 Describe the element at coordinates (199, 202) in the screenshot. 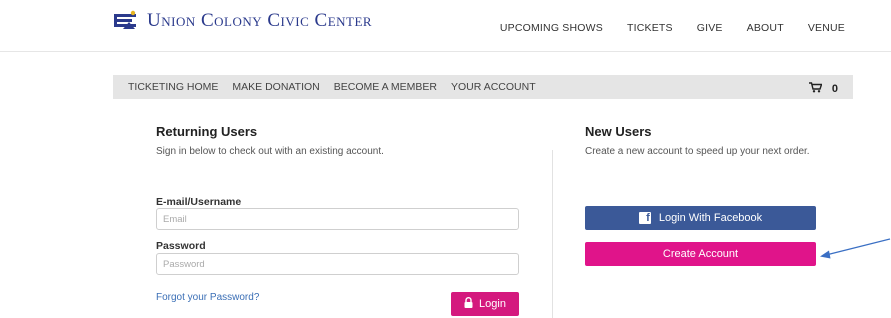

I see `email-label: E-mail/Username` at that location.